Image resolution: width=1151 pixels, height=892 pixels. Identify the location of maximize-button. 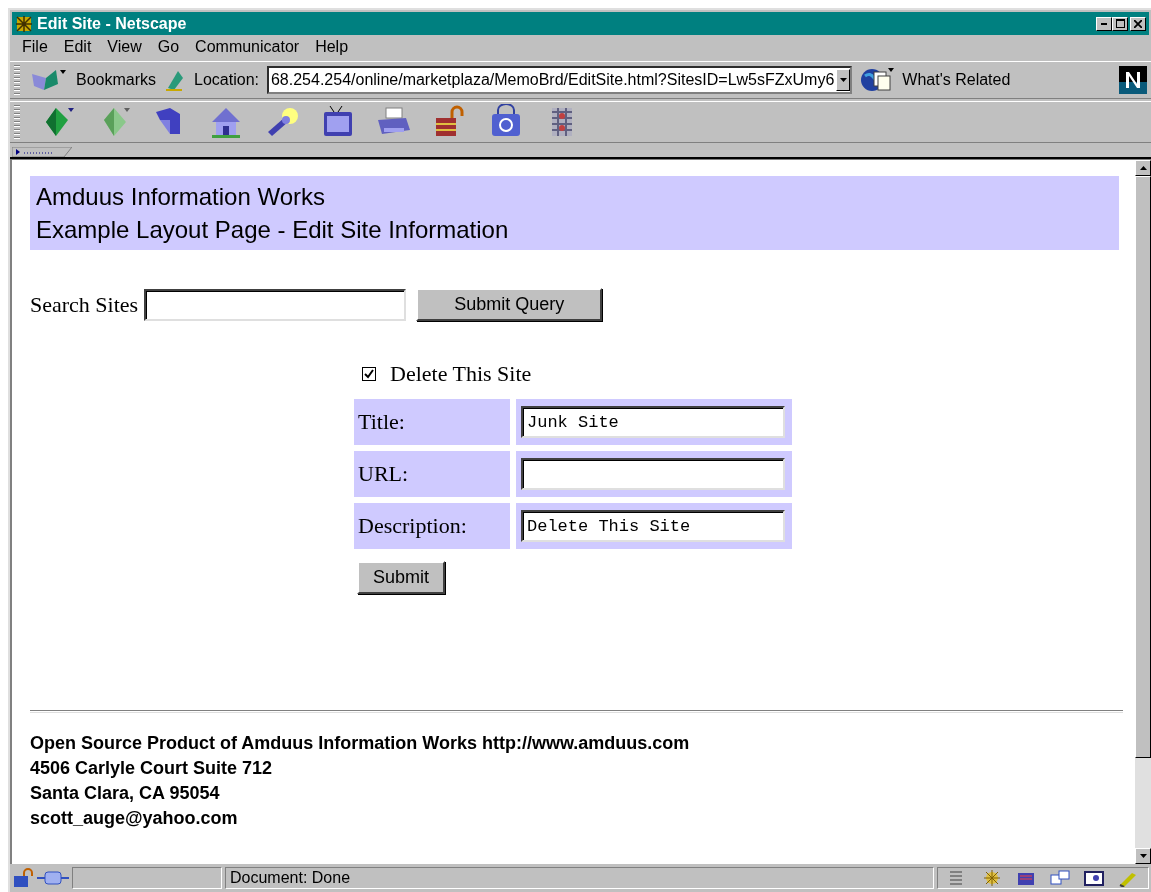
(1120, 23).